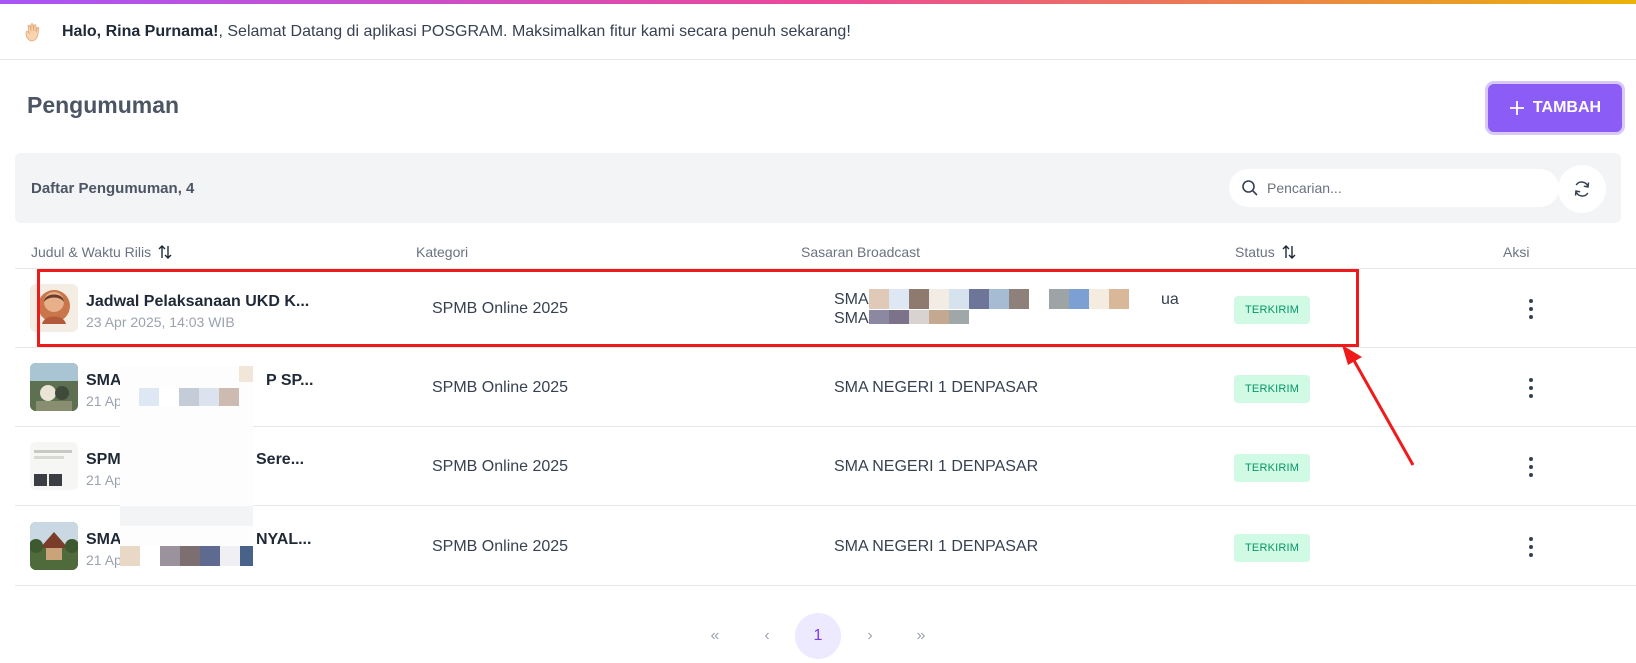 The height and width of the screenshot is (663, 1636). Describe the element at coordinates (91, 252) in the screenshot. I see `header-title-time-label: Judul & Waktu Rilis` at that location.